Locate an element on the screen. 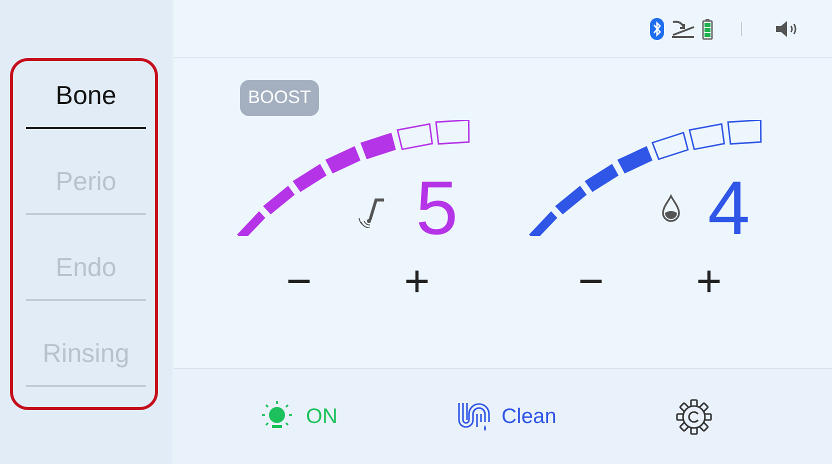 The image size is (832, 464). settings-icon is located at coordinates (694, 416).